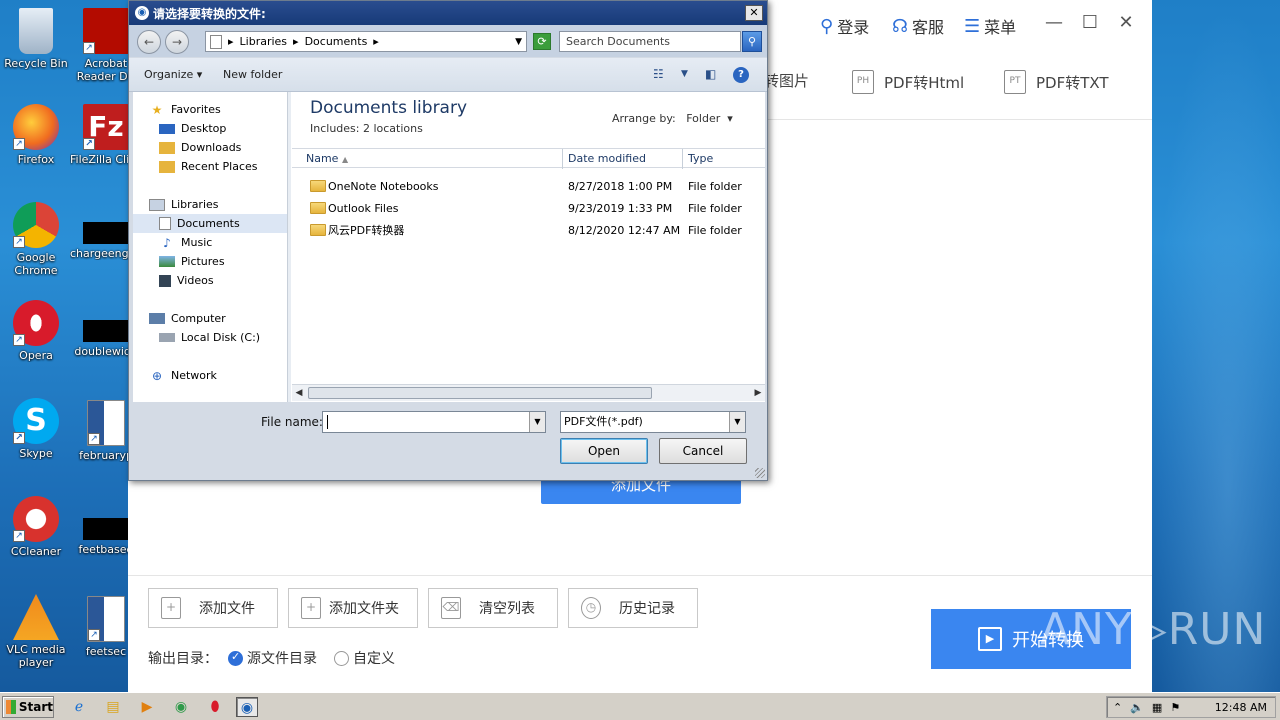  What do you see at coordinates (177, 42) in the screenshot?
I see `forward-button: →` at bounding box center [177, 42].